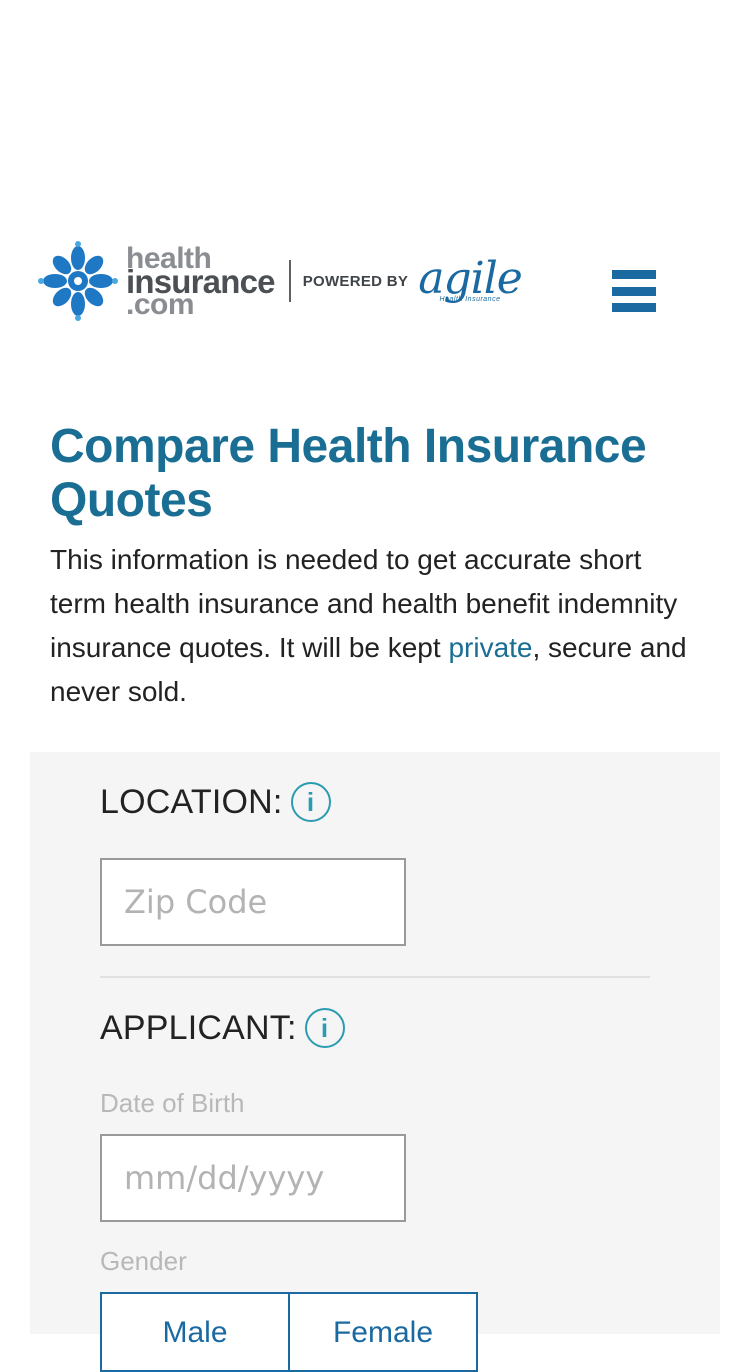  What do you see at coordinates (172, 1103) in the screenshot?
I see `dob-label: Date of Birth` at bounding box center [172, 1103].